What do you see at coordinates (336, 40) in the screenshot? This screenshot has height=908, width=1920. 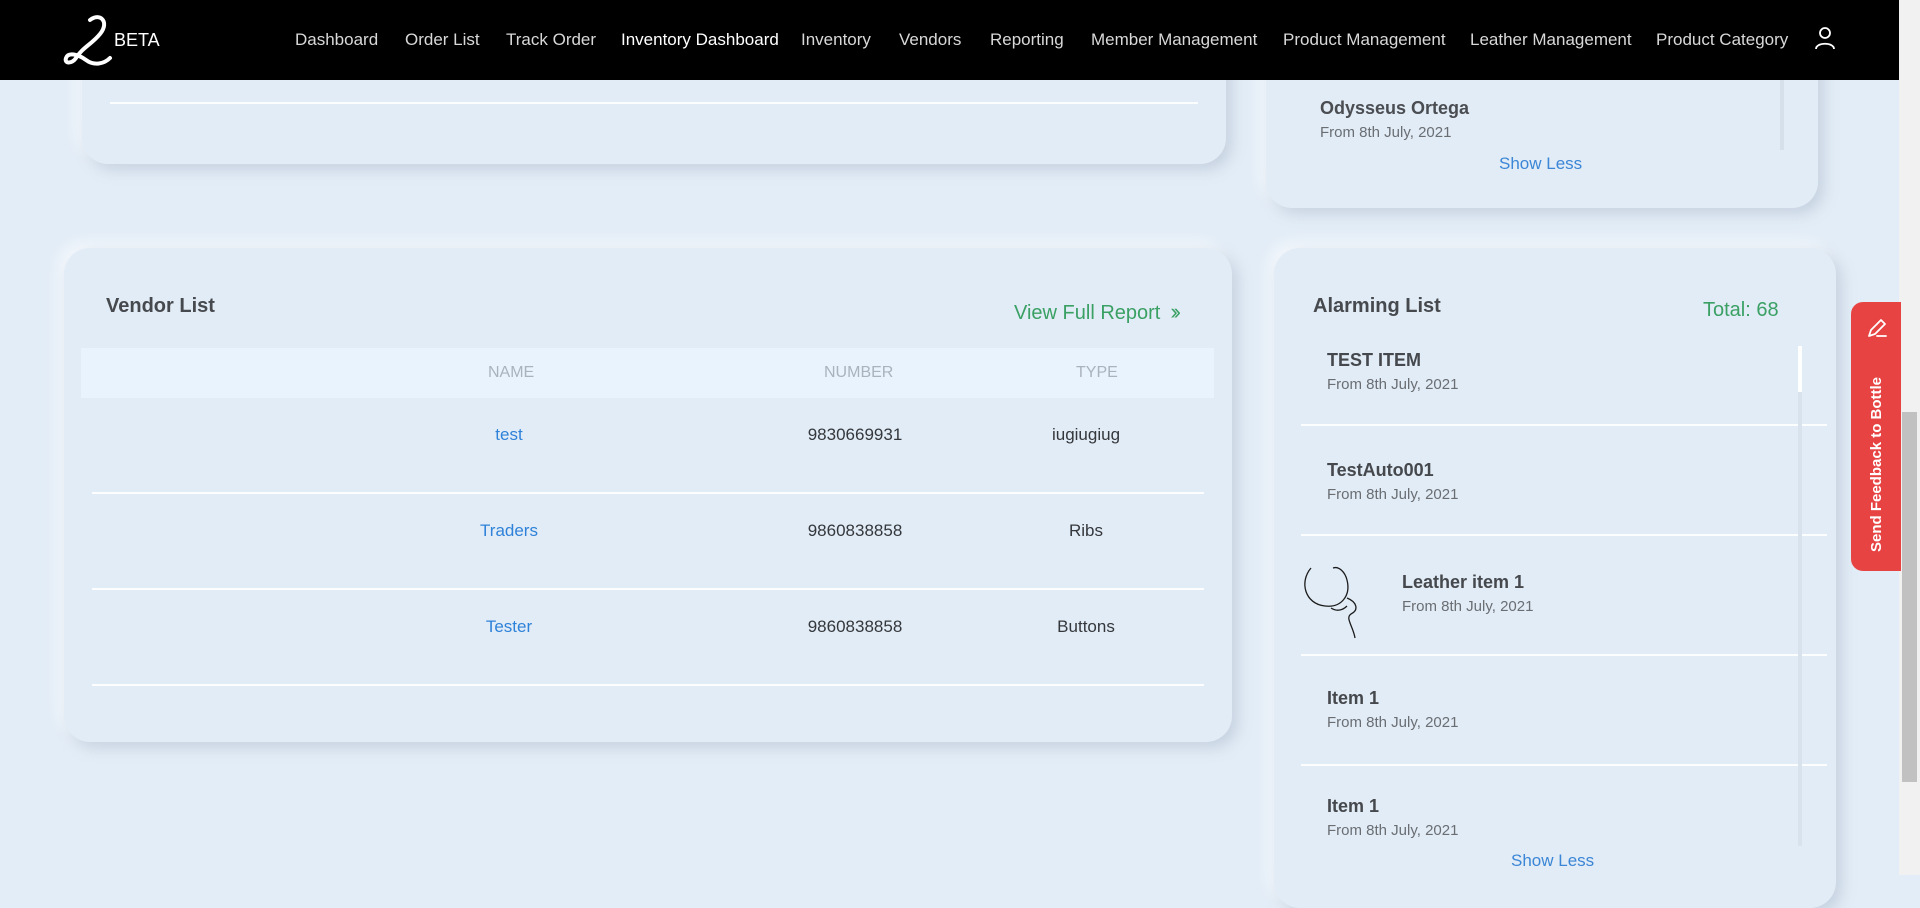 I see `nav-dashboard: Dashboard` at bounding box center [336, 40].